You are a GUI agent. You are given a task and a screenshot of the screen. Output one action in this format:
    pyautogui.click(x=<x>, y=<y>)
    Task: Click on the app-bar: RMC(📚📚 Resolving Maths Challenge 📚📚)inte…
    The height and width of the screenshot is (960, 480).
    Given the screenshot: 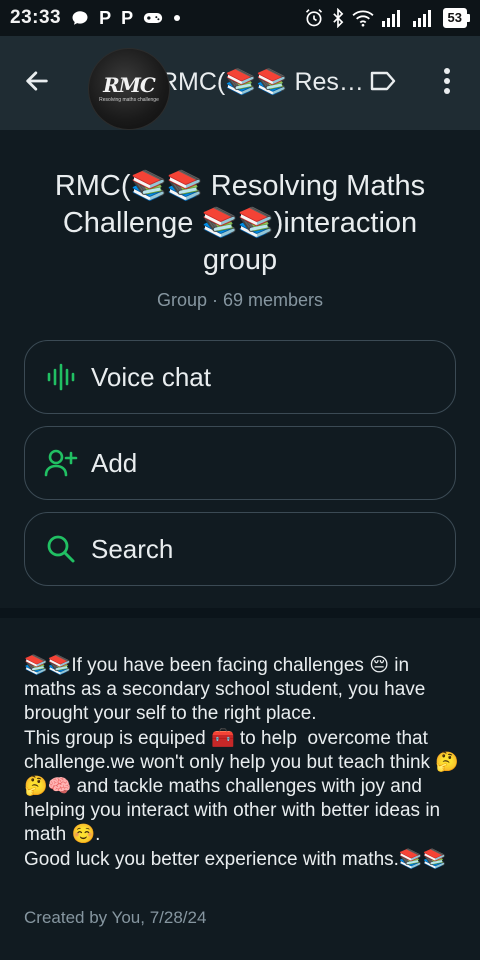 What is the action you would take?
    pyautogui.click(x=240, y=83)
    